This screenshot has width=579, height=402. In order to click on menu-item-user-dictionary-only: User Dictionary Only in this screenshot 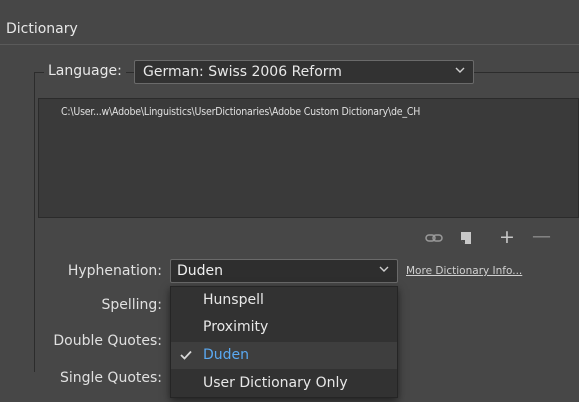, I will do `click(284, 383)`.